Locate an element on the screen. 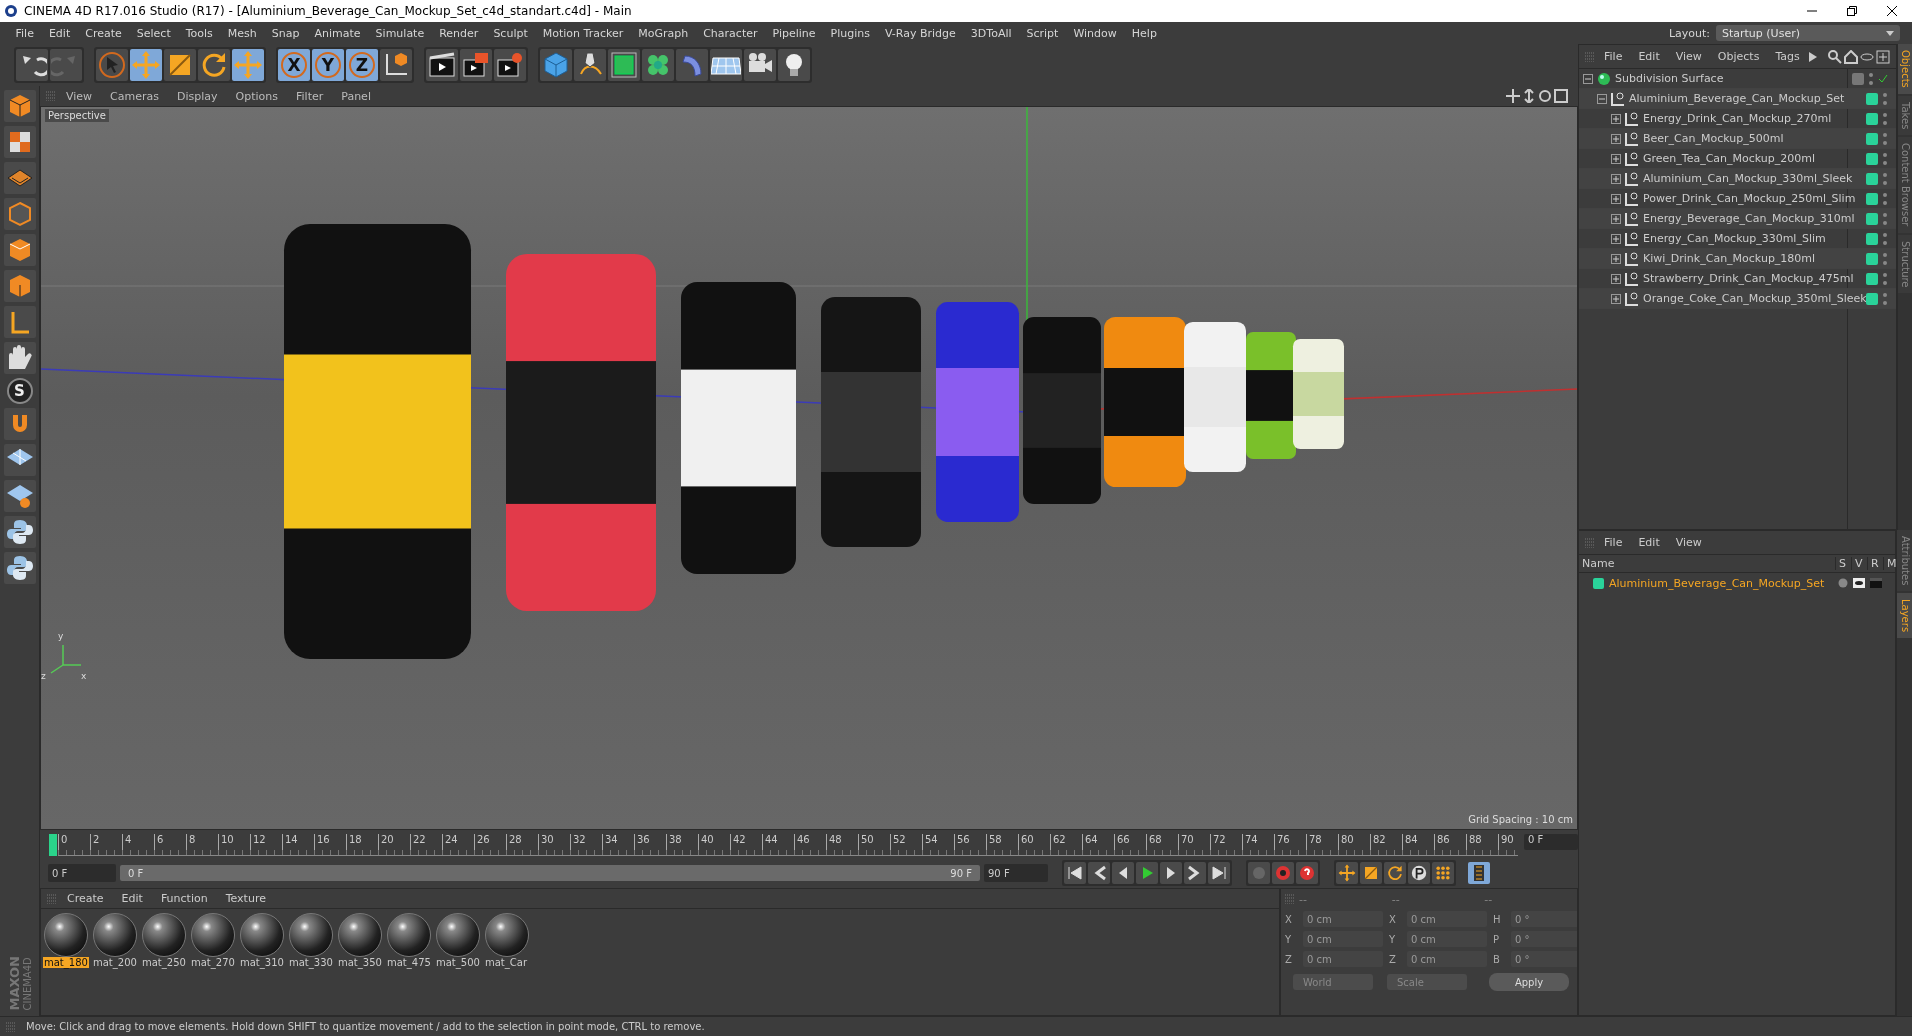 This screenshot has height=1036, width=1912. floor-button is located at coordinates (726, 65).